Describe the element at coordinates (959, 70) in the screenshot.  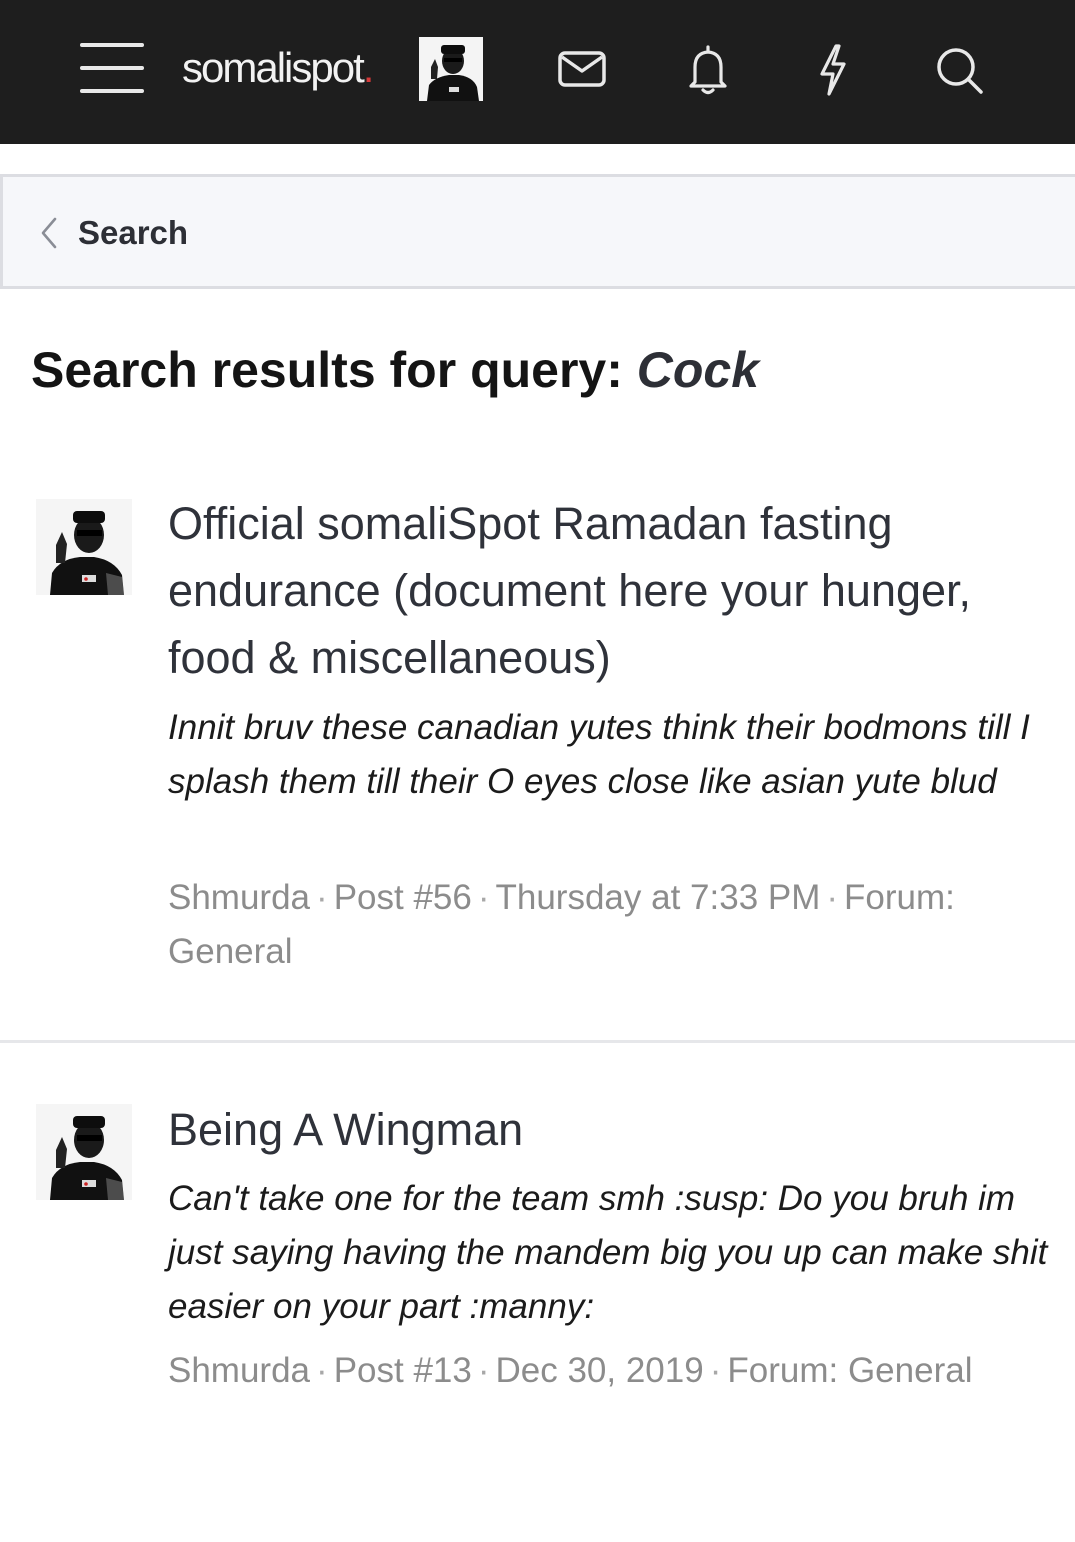
I see `search-icon` at that location.